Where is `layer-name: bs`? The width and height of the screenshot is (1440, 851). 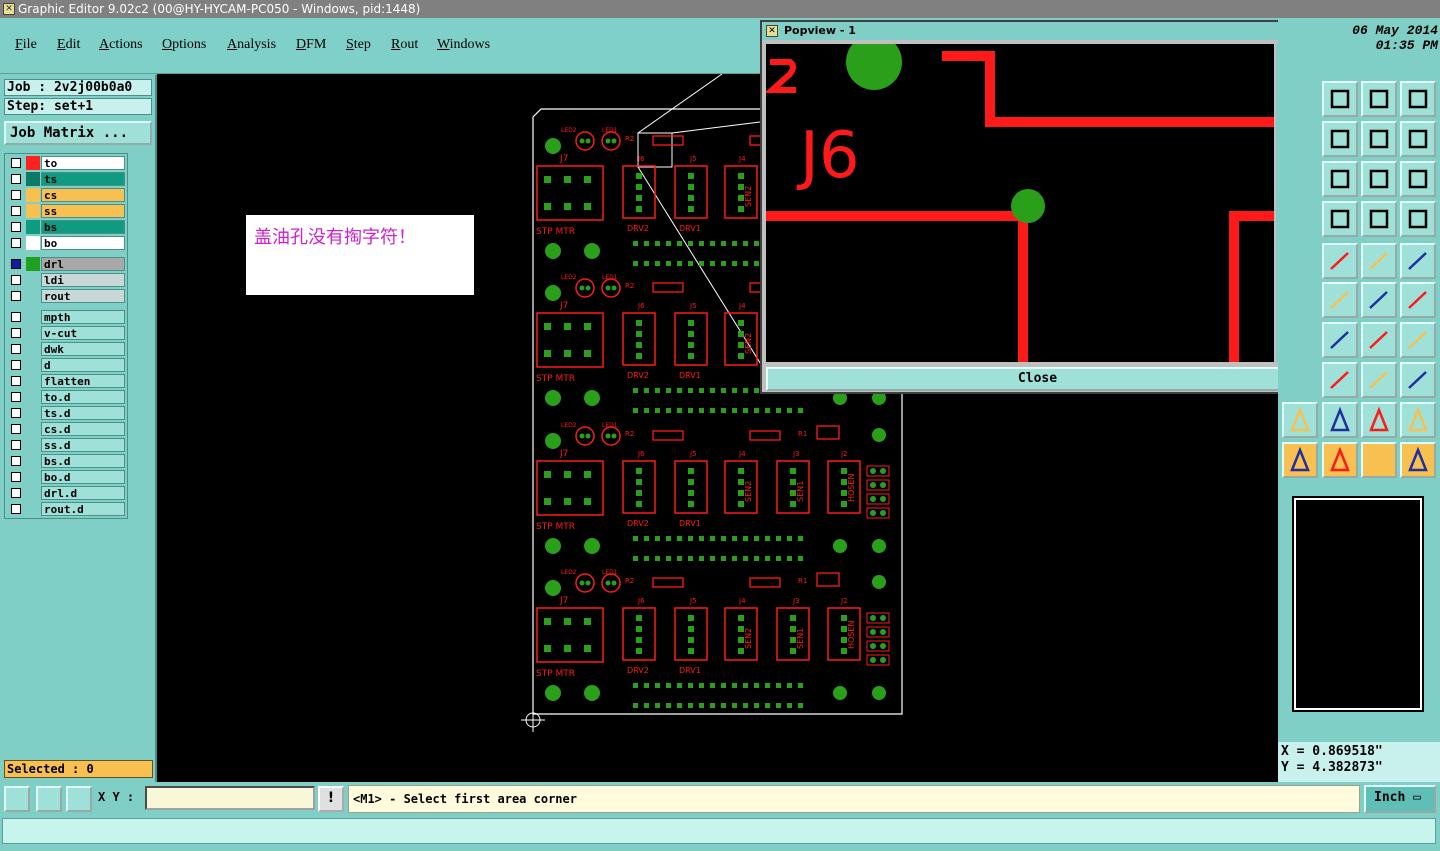 layer-name: bs is located at coordinates (83, 227).